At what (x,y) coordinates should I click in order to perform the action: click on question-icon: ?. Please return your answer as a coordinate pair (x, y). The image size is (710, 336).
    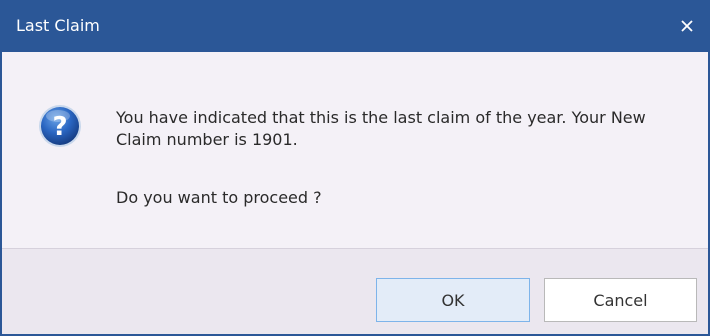
    Looking at the image, I should click on (60, 126).